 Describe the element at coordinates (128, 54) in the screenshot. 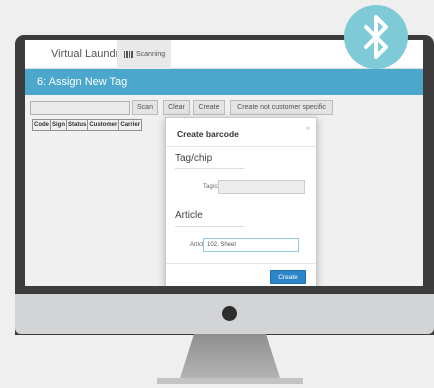

I see `barcode-icon` at that location.